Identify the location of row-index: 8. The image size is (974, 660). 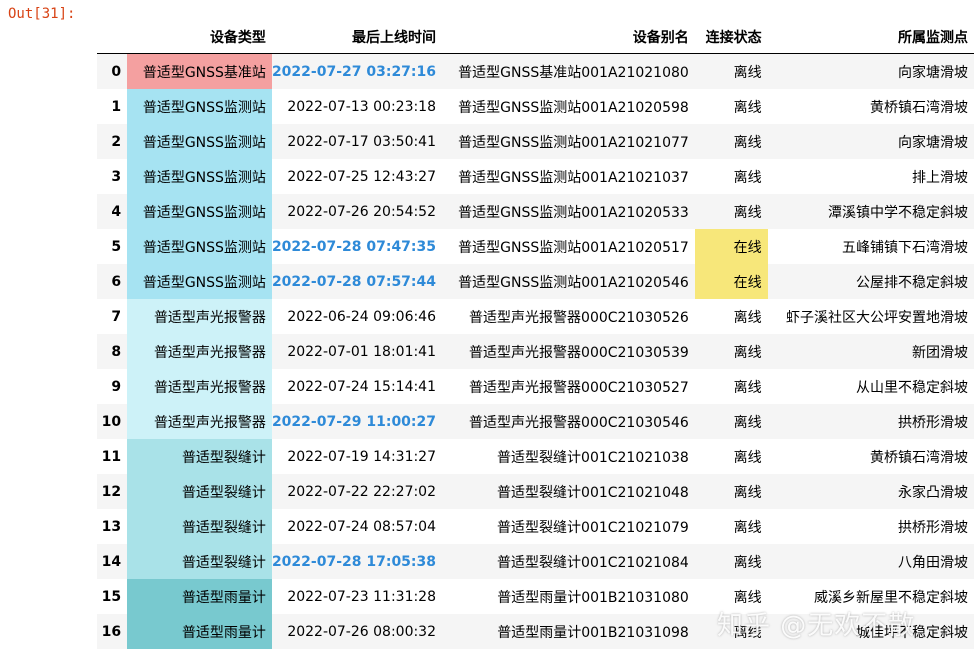
(112, 351).